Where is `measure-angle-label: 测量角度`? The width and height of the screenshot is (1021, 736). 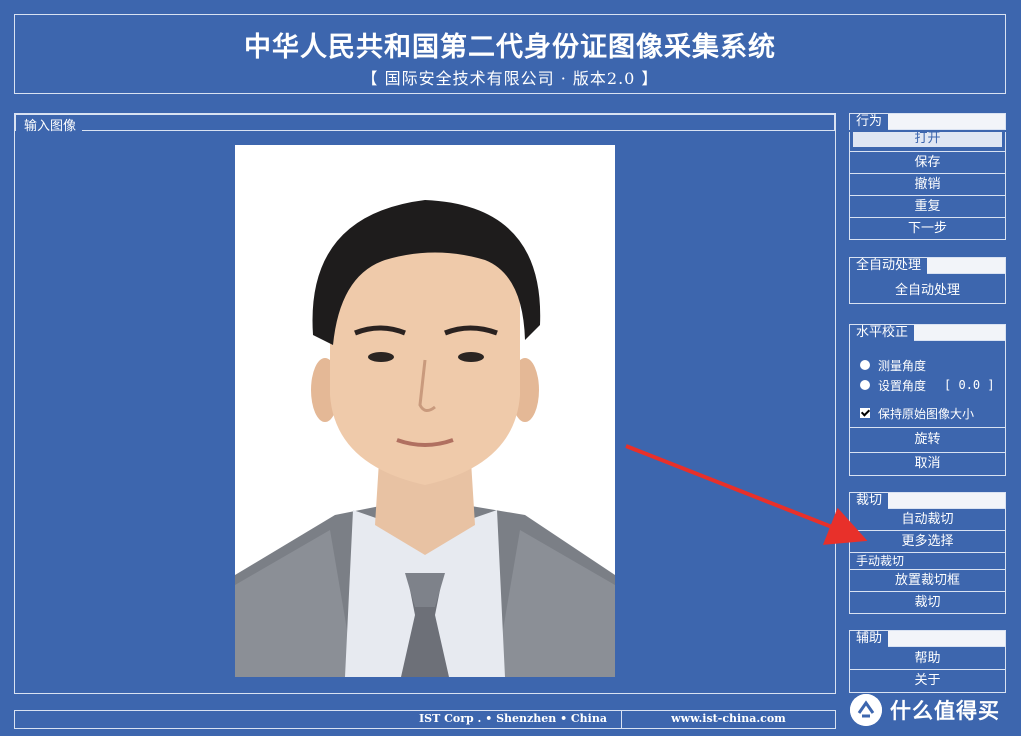 measure-angle-label: 测量角度 is located at coordinates (902, 365).